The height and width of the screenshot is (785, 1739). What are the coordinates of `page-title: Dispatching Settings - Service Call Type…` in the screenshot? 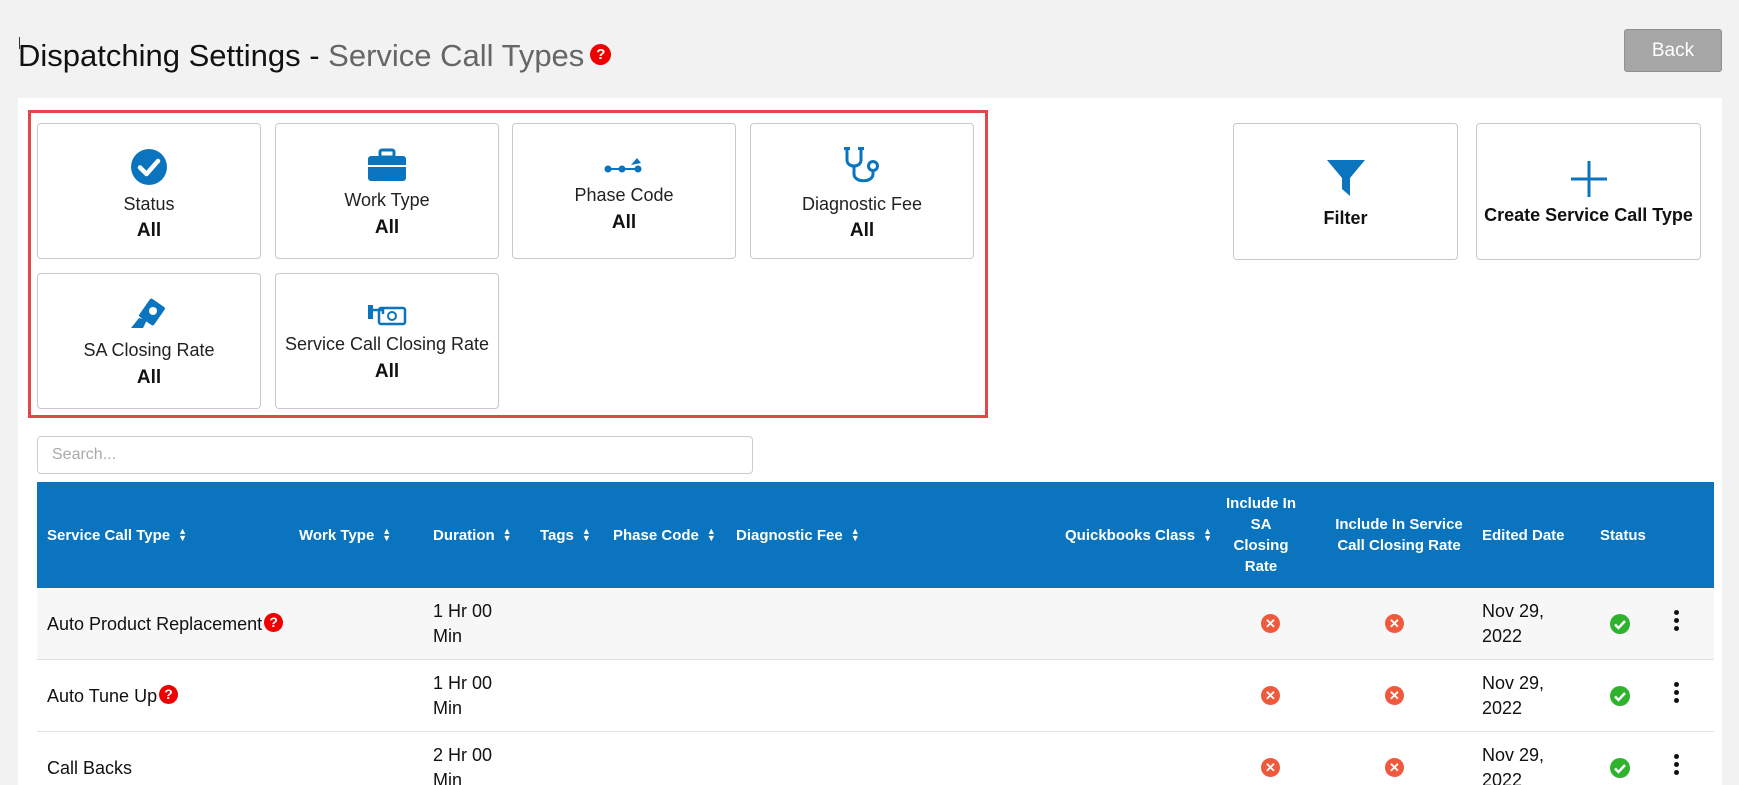 It's located at (315, 56).